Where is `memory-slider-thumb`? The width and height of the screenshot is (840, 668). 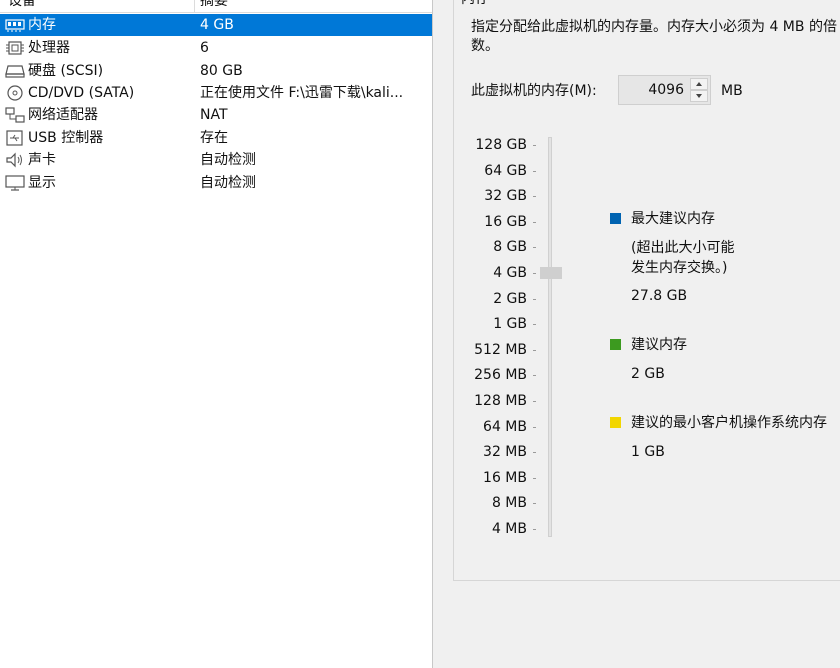
memory-slider-thumb is located at coordinates (551, 273).